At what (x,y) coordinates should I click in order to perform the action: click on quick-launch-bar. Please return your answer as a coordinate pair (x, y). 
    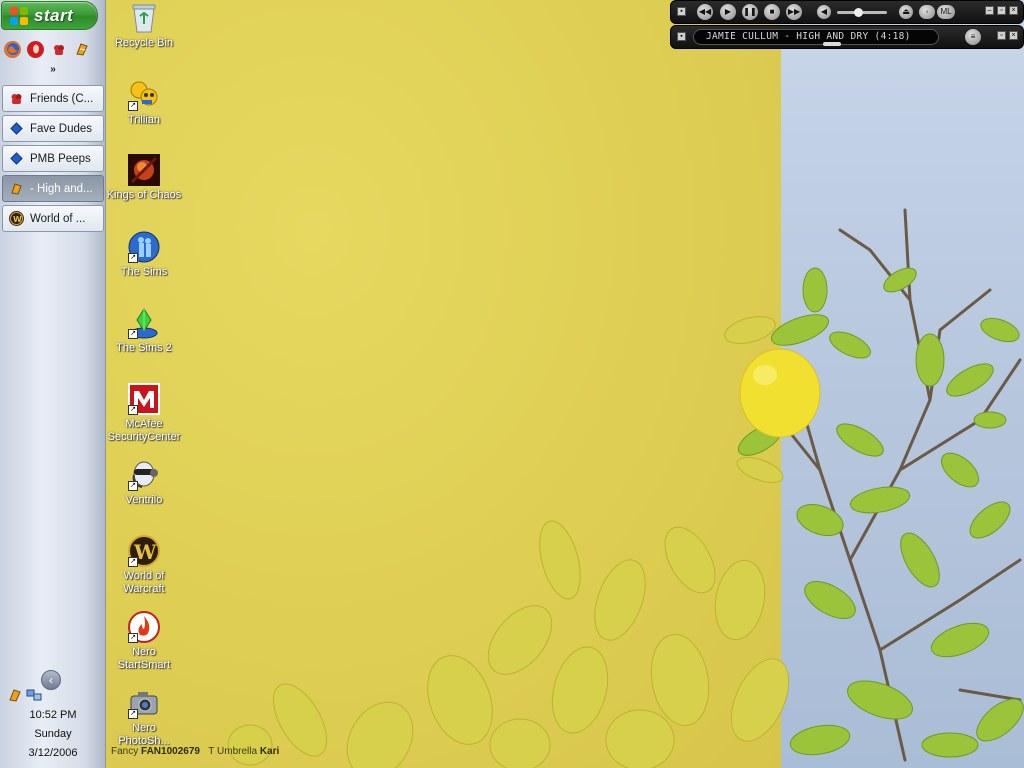
    Looking at the image, I should click on (53, 49).